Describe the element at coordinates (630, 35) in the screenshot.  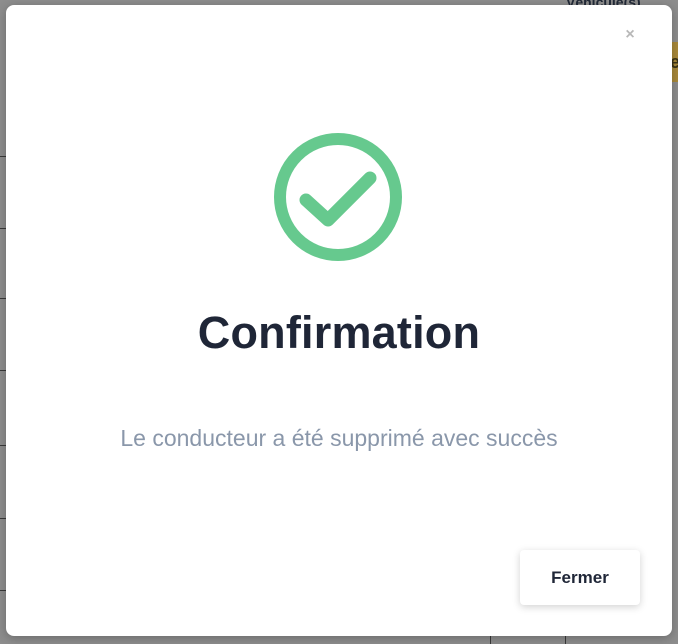
I see `close-icon: ×` at that location.